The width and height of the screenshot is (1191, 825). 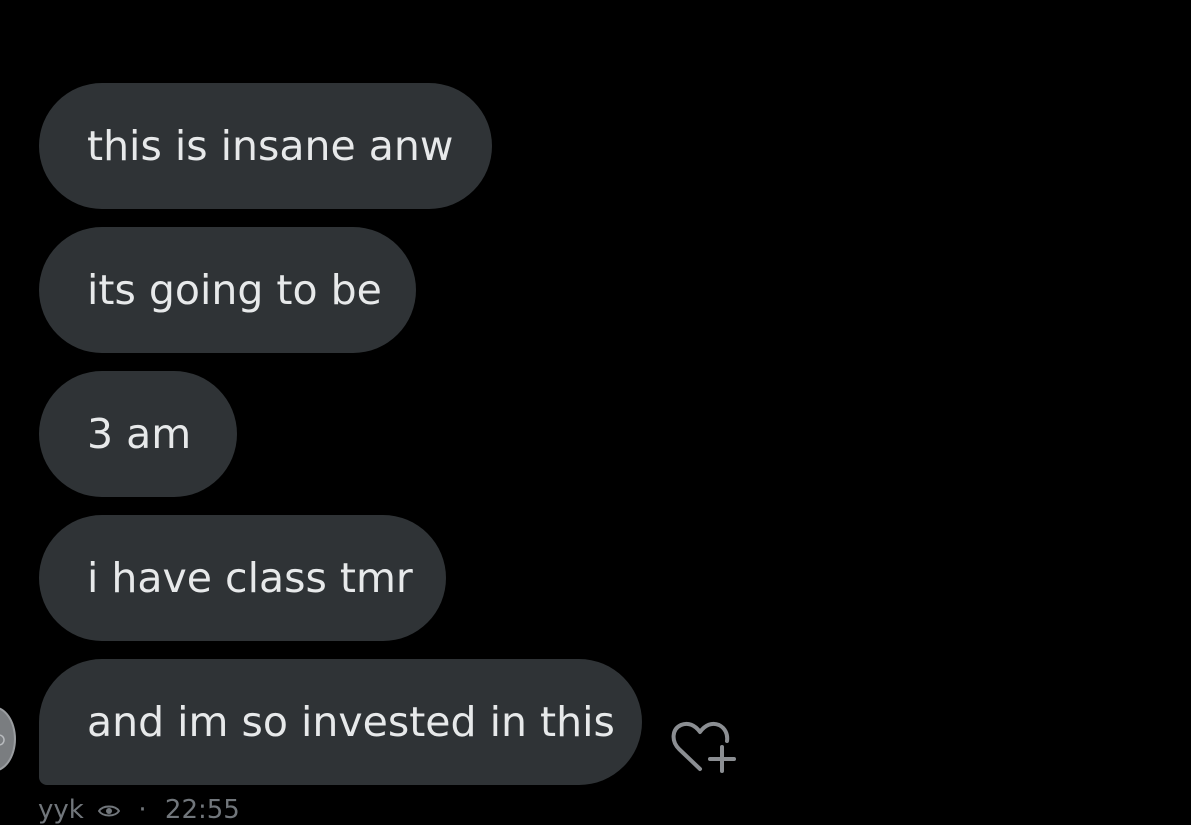 What do you see at coordinates (2, 740) in the screenshot?
I see `avatar-placeholder-icon` at bounding box center [2, 740].